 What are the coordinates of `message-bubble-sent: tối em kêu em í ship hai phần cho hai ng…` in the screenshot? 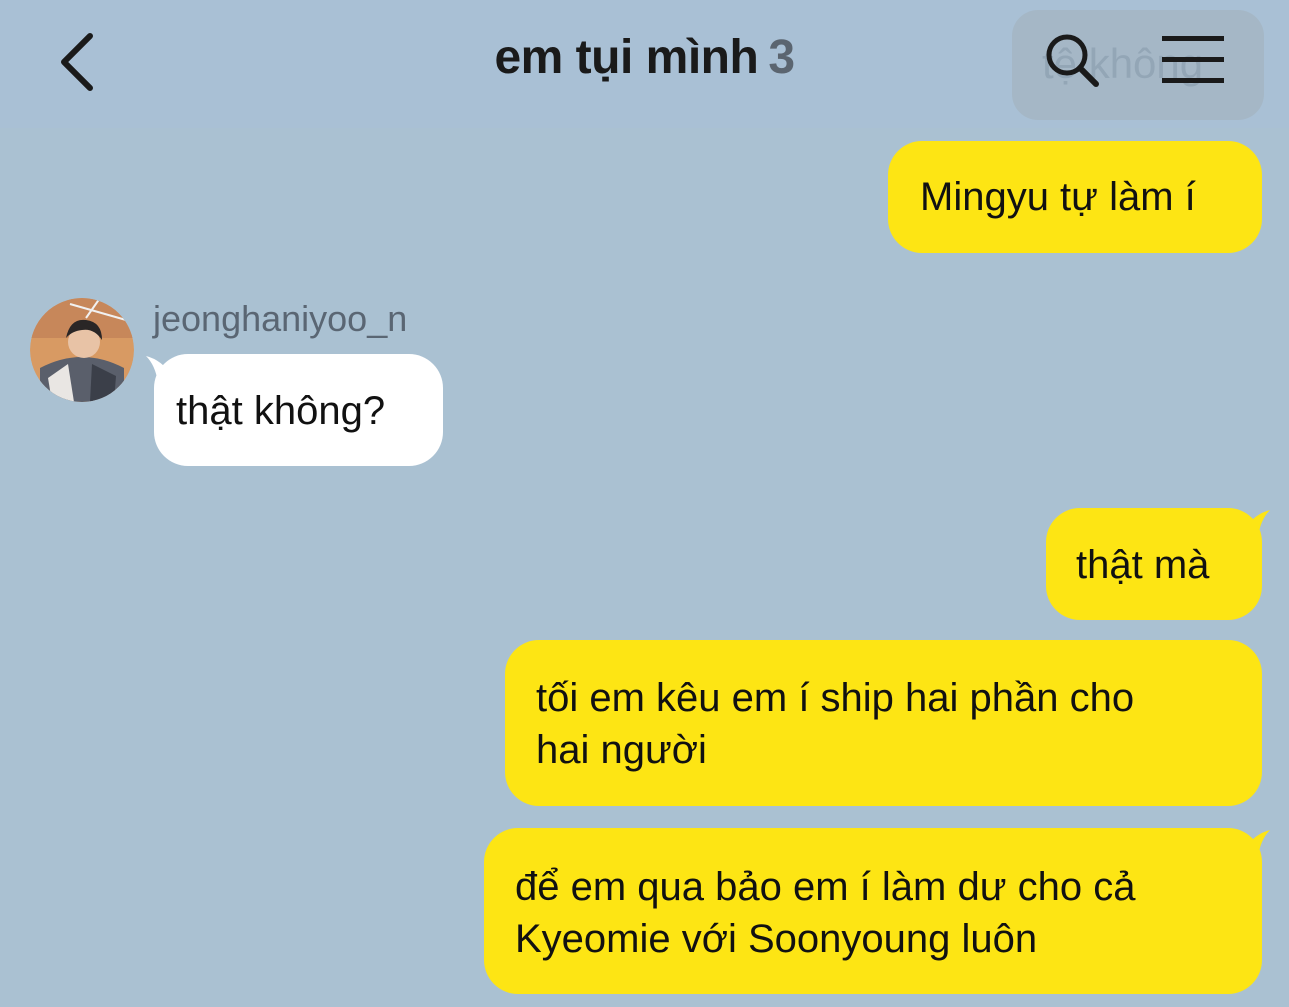 It's located at (883, 723).